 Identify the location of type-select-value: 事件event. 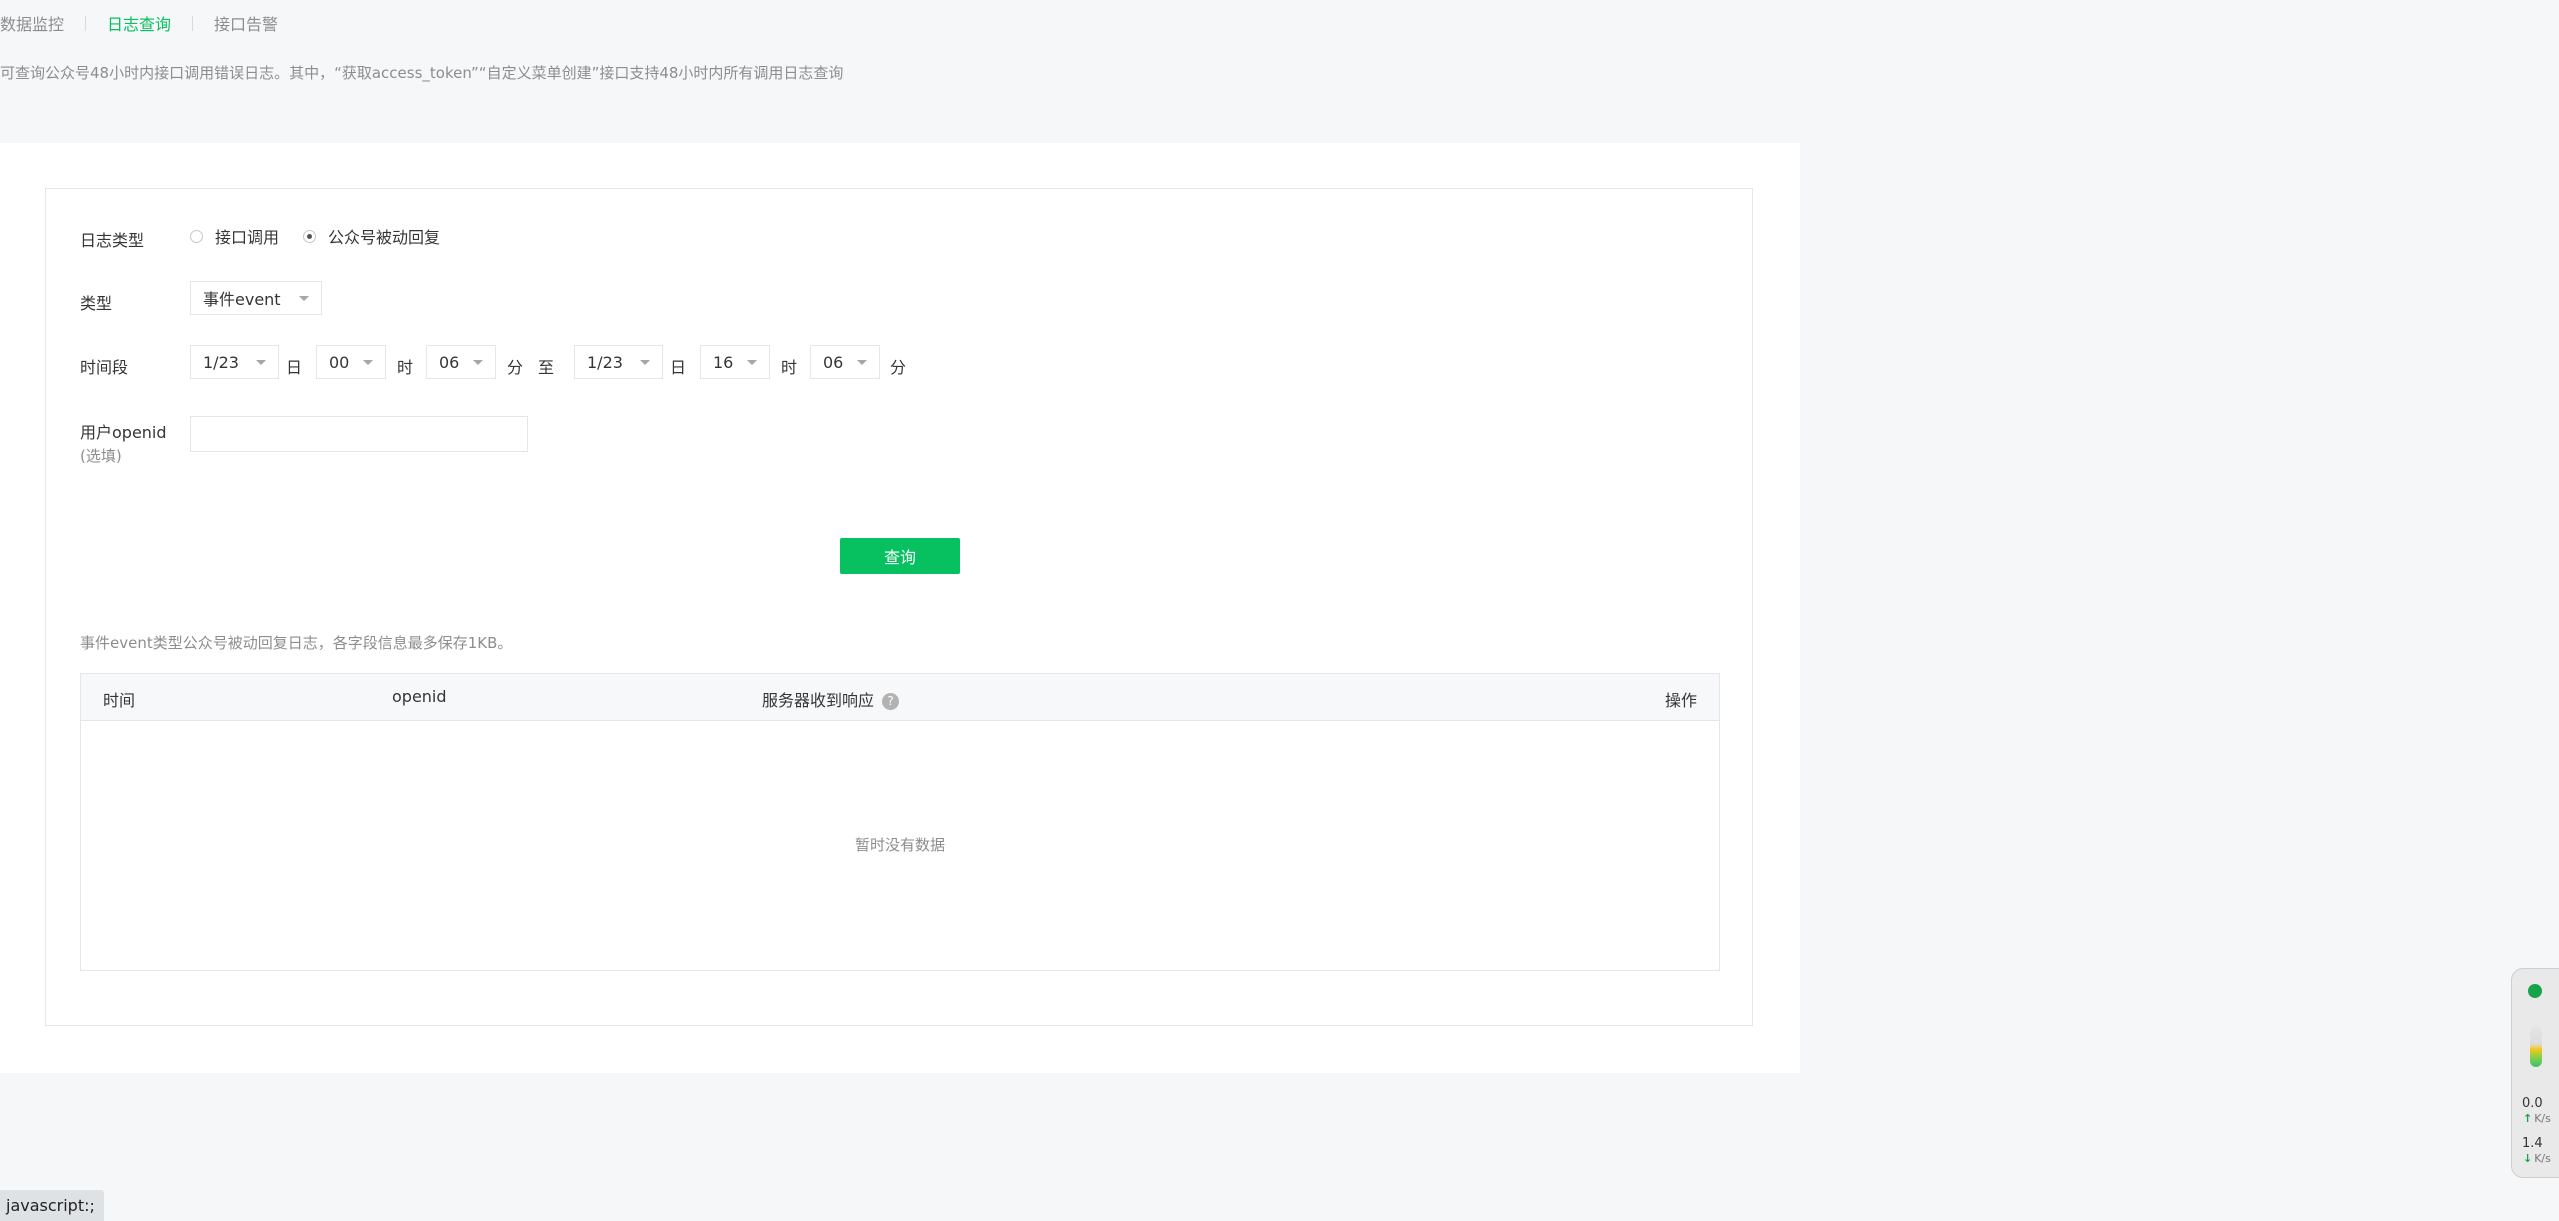
(242, 299).